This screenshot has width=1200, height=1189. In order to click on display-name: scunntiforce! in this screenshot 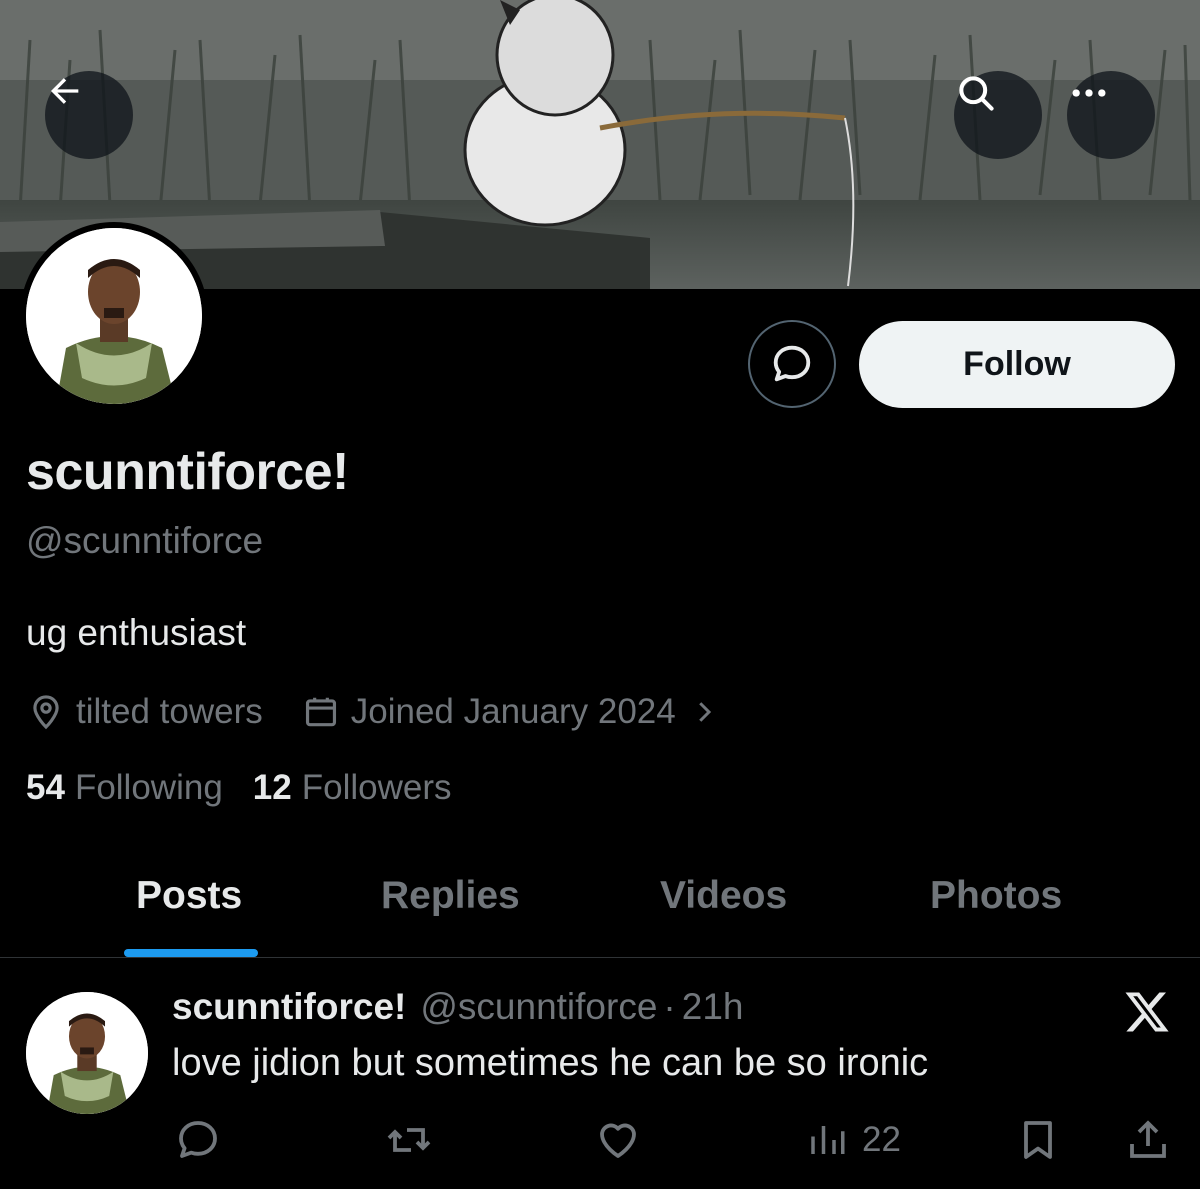, I will do `click(187, 472)`.